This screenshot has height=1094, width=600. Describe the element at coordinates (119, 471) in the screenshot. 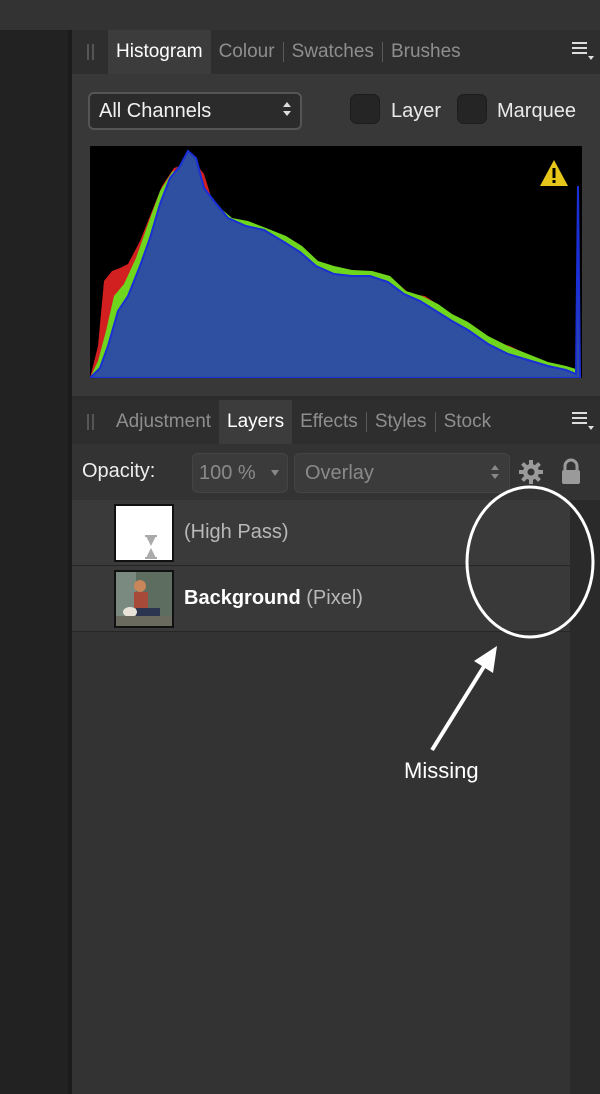

I see `opacity-label: Opacity:` at that location.